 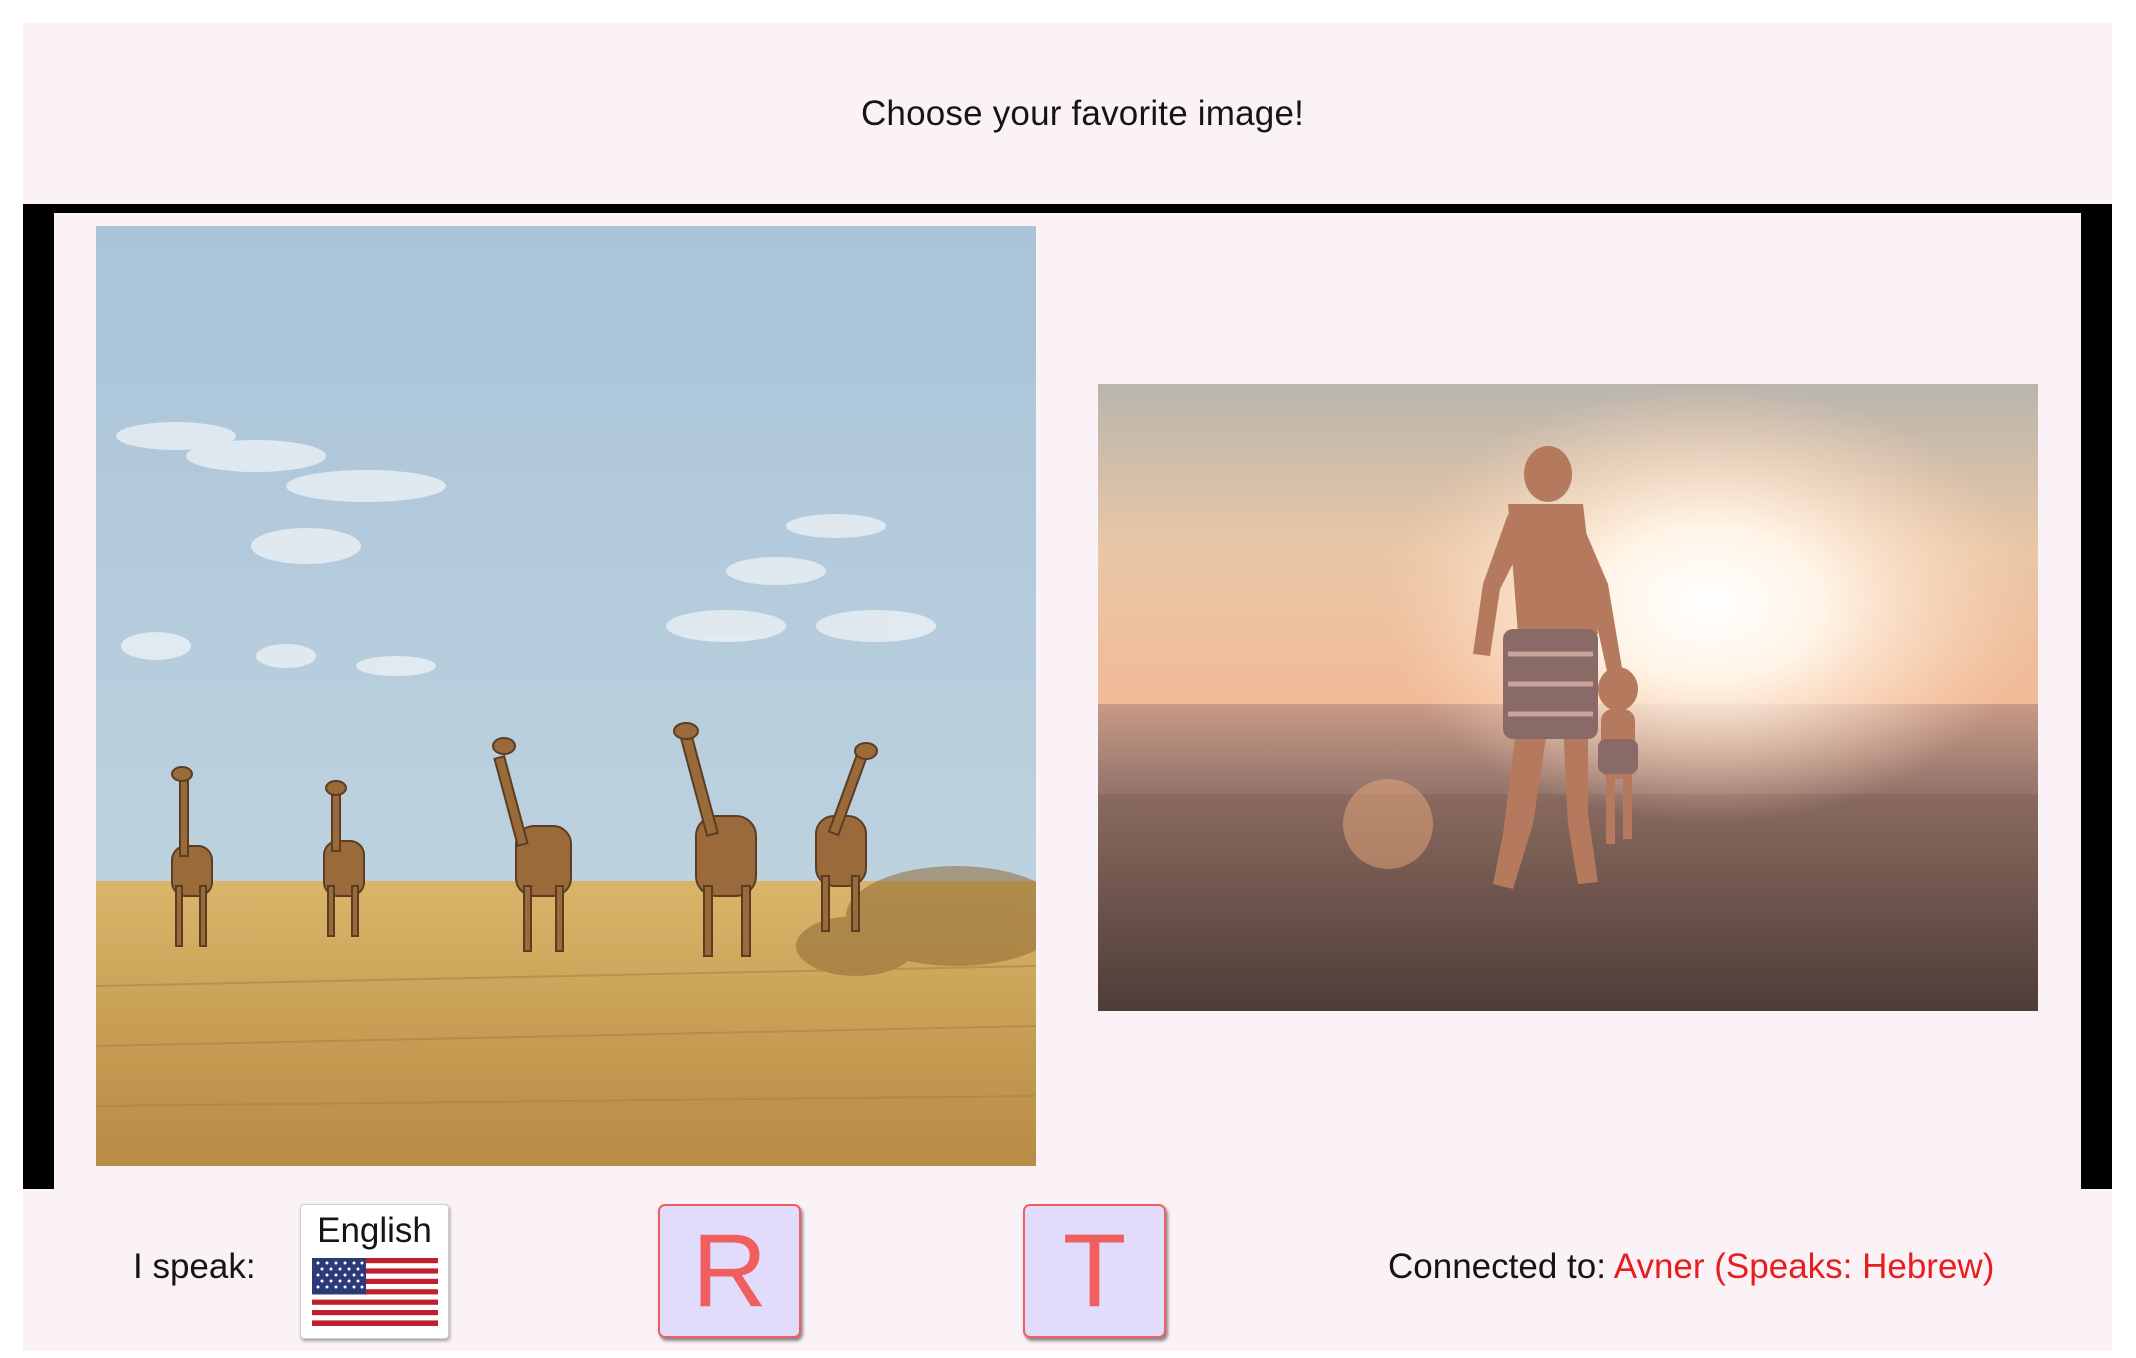 What do you see at coordinates (374, 1230) in the screenshot?
I see `language-name: English` at bounding box center [374, 1230].